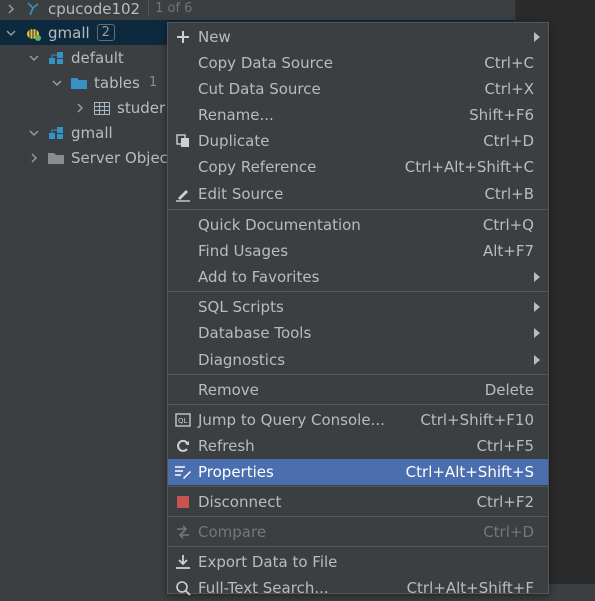 The width and height of the screenshot is (595, 601). Describe the element at coordinates (358, 502) in the screenshot. I see `menu-item-disconnect: Disconnect Ctrl+F2` at that location.